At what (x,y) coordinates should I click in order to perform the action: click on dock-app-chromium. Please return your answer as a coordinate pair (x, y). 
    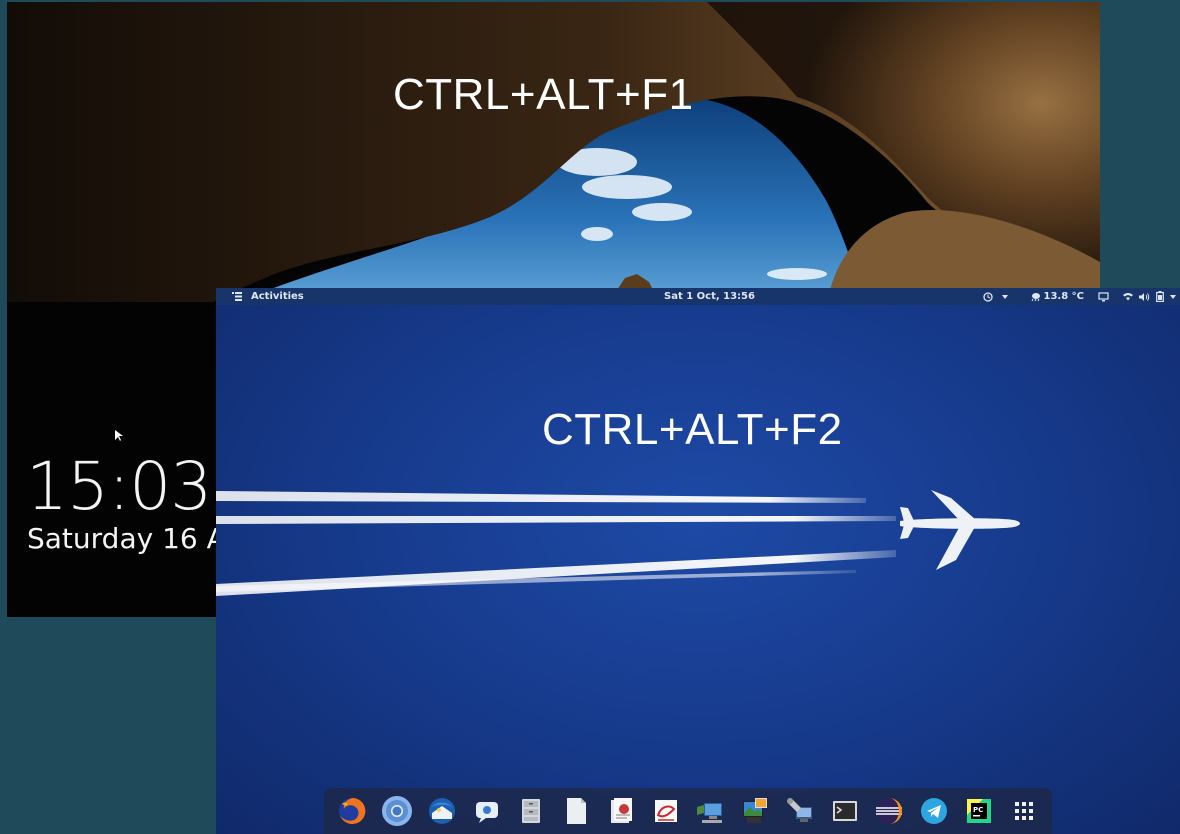
    Looking at the image, I should click on (397, 811).